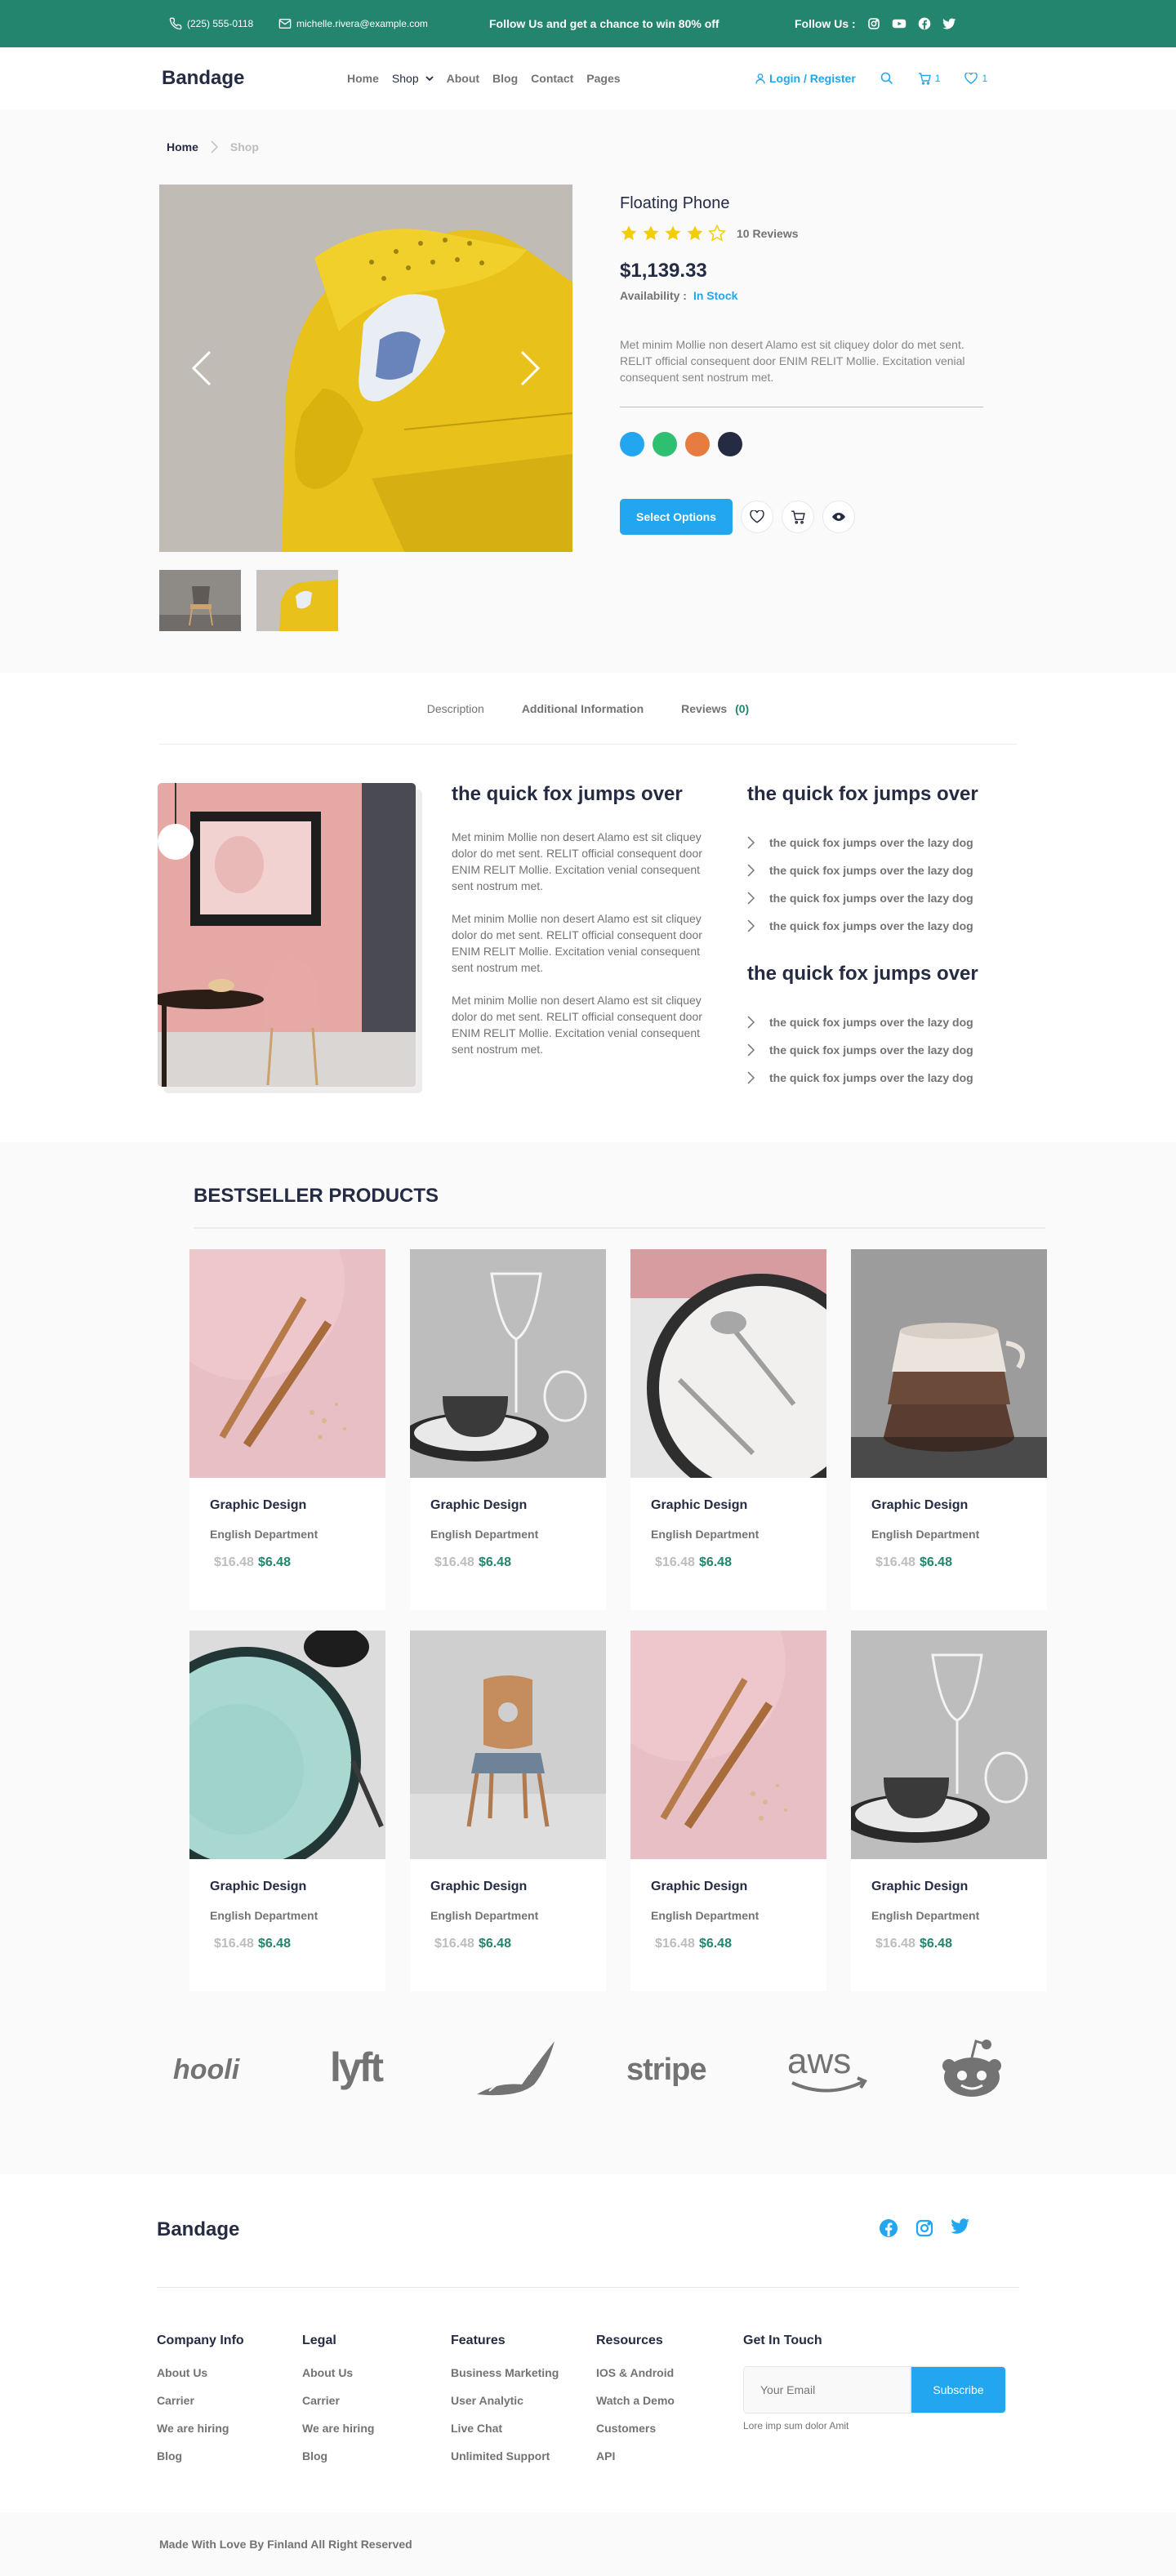  What do you see at coordinates (363, 78) in the screenshot?
I see `nav-home: Home` at bounding box center [363, 78].